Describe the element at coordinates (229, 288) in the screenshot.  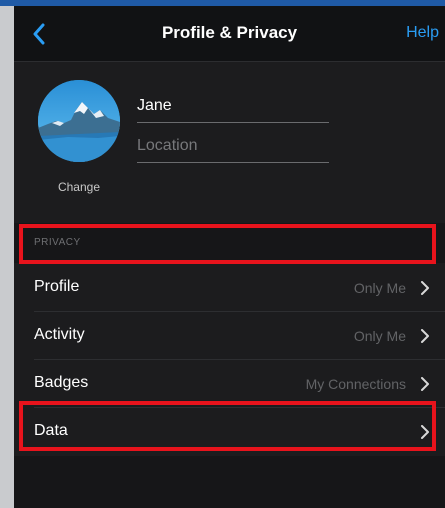
I see `privacy-row-profile: Profile Only Me` at that location.